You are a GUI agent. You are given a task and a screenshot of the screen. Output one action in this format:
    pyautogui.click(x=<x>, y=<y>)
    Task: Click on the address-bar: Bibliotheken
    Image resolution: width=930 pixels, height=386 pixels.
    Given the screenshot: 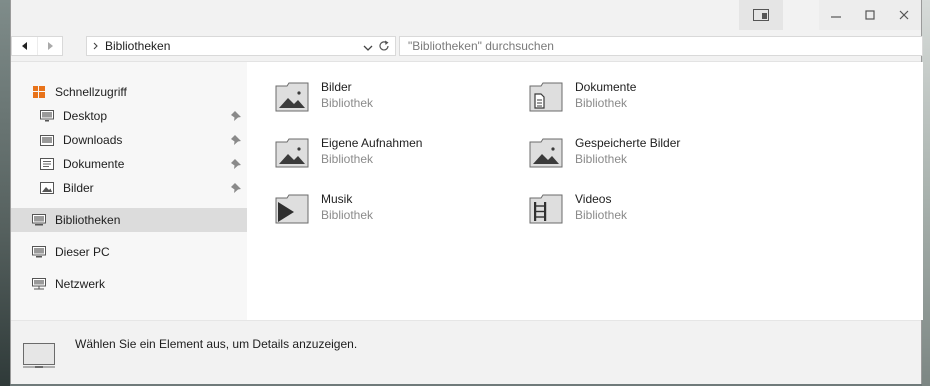 What is the action you would take?
    pyautogui.click(x=241, y=46)
    